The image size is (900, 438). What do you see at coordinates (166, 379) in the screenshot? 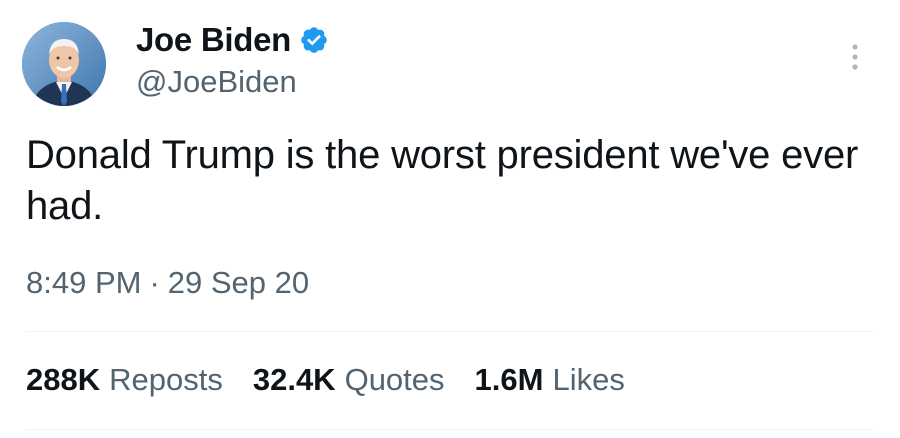
I see `stat-label: Reposts` at bounding box center [166, 379].